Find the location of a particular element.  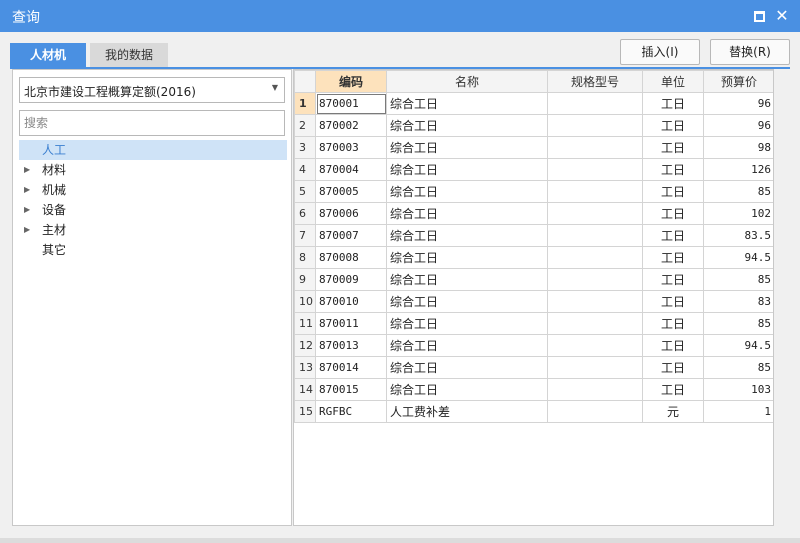

corner-cell is located at coordinates (305, 81).